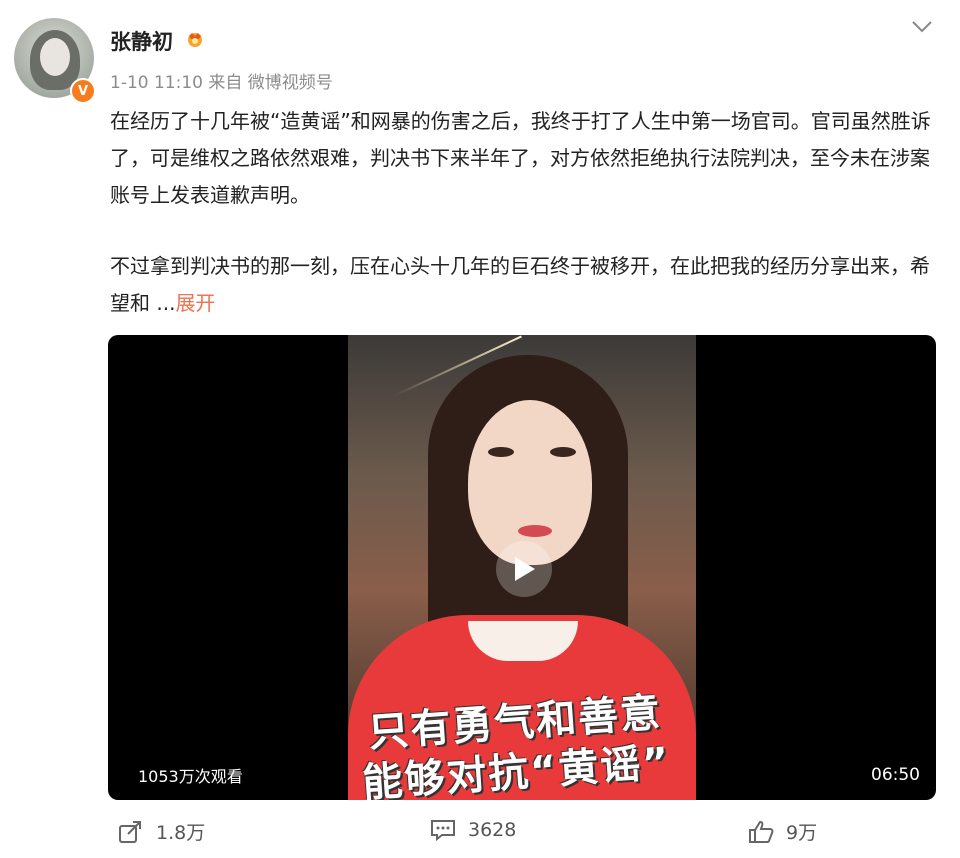 Image resolution: width=960 pixels, height=858 pixels. I want to click on share-icon, so click(130, 831).